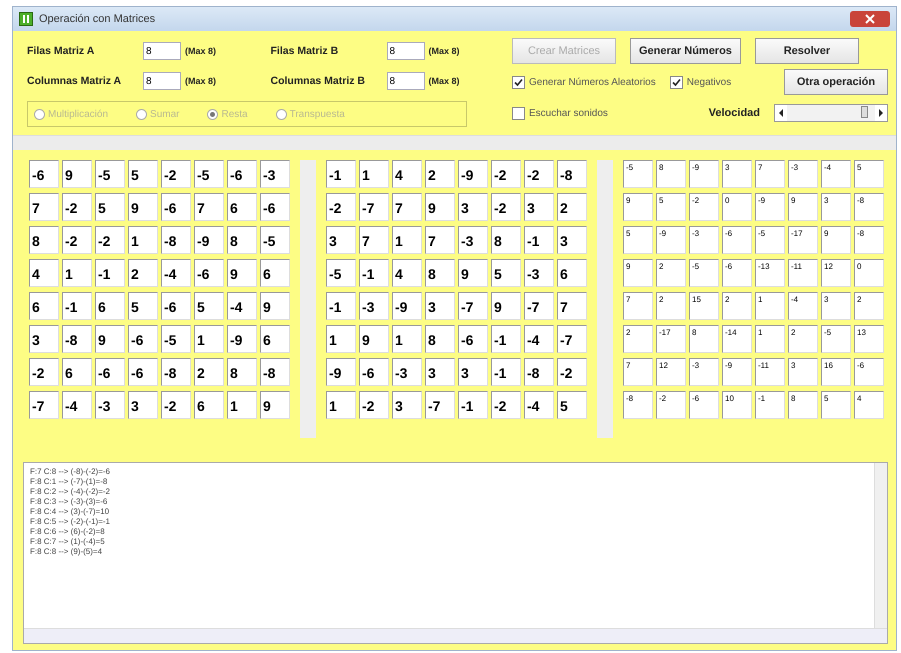  I want to click on checkbox: Escuchar sonidos, so click(560, 113).